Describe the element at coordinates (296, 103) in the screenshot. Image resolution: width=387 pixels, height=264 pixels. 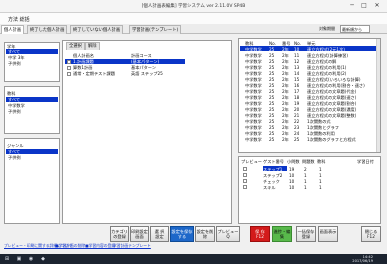
I see `unit-cell: 19` at that location.